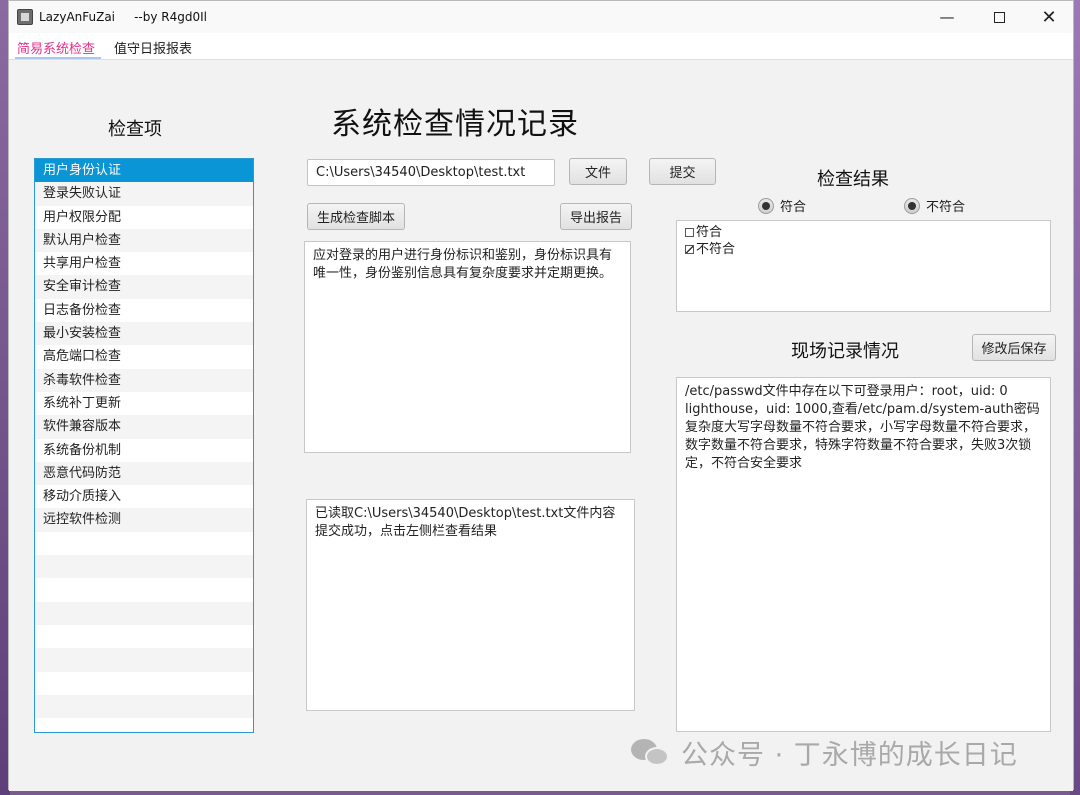 The height and width of the screenshot is (795, 1080). I want to click on check-items-heading: 检查项, so click(135, 129).